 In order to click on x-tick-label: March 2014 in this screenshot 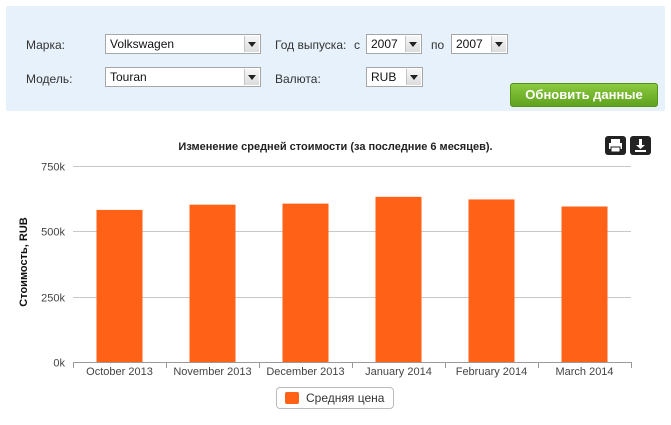, I will do `click(584, 372)`.